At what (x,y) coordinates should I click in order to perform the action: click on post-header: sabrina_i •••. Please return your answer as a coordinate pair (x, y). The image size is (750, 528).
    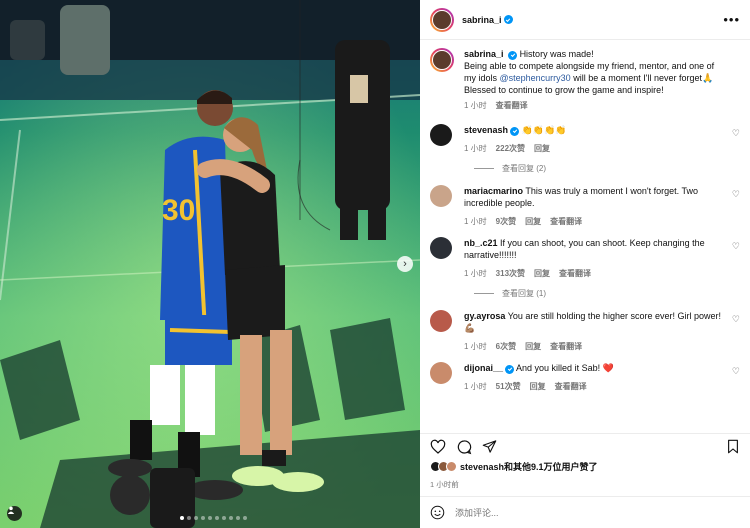
    Looking at the image, I should click on (585, 20).